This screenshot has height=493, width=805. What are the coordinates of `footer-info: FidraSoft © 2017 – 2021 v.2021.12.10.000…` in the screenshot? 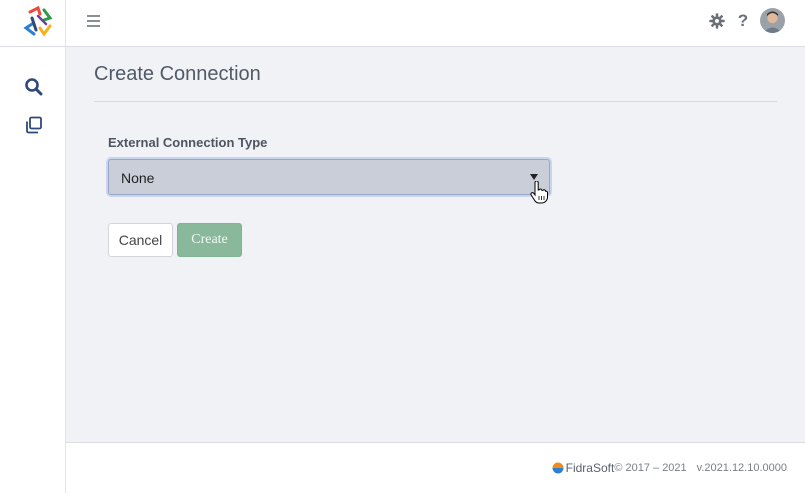 It's located at (669, 468).